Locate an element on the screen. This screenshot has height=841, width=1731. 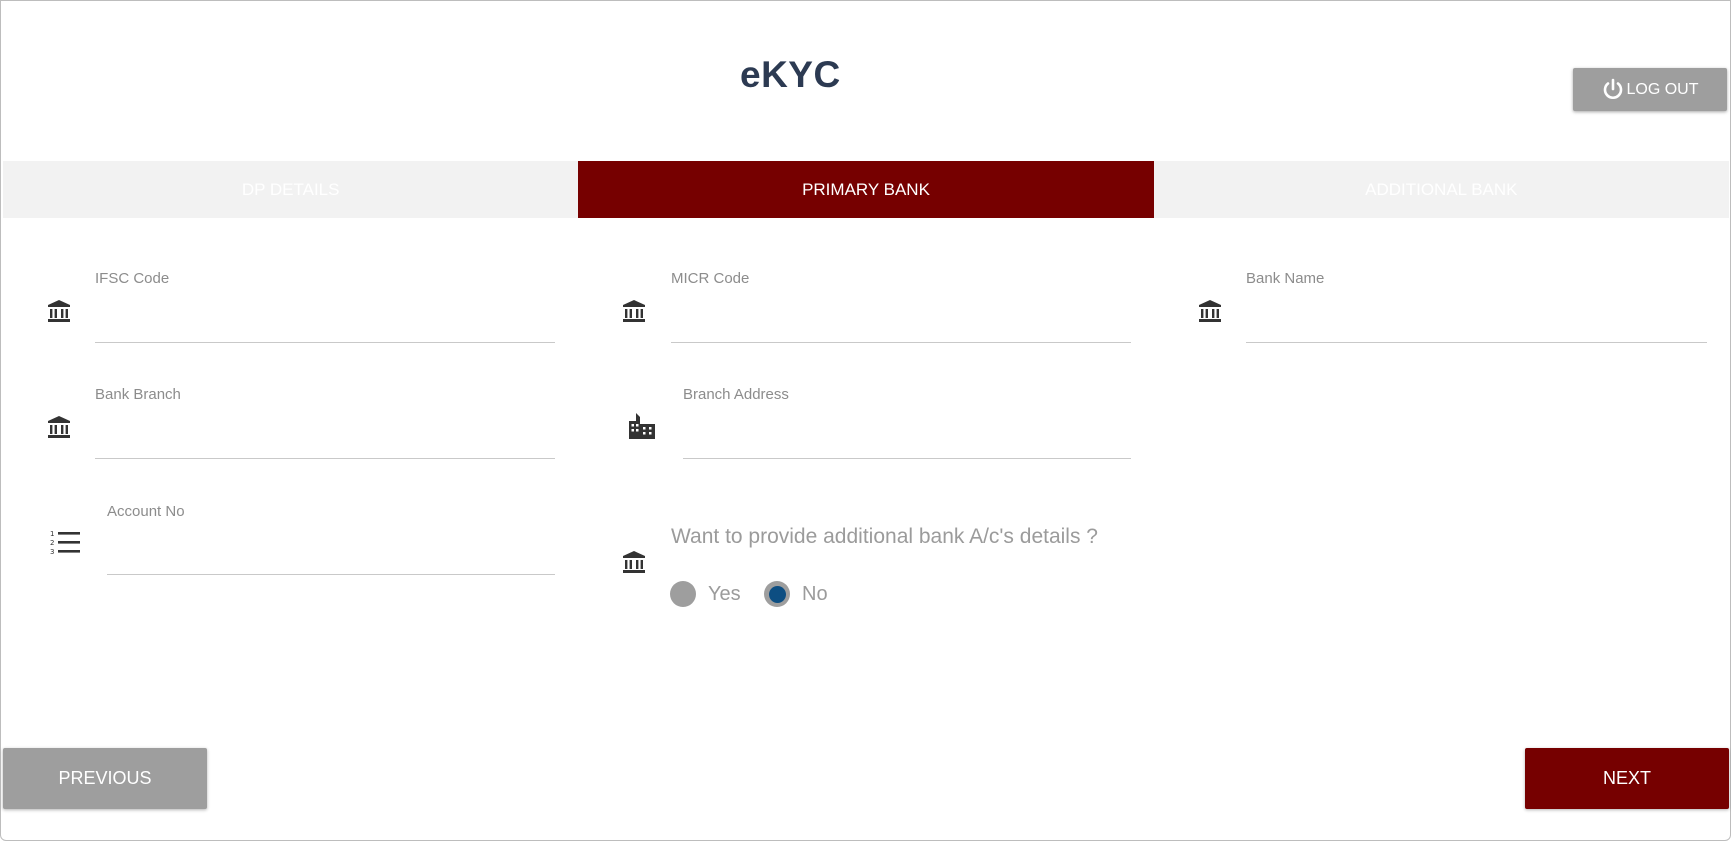
svg-text: 3 is located at coordinates (52, 552).